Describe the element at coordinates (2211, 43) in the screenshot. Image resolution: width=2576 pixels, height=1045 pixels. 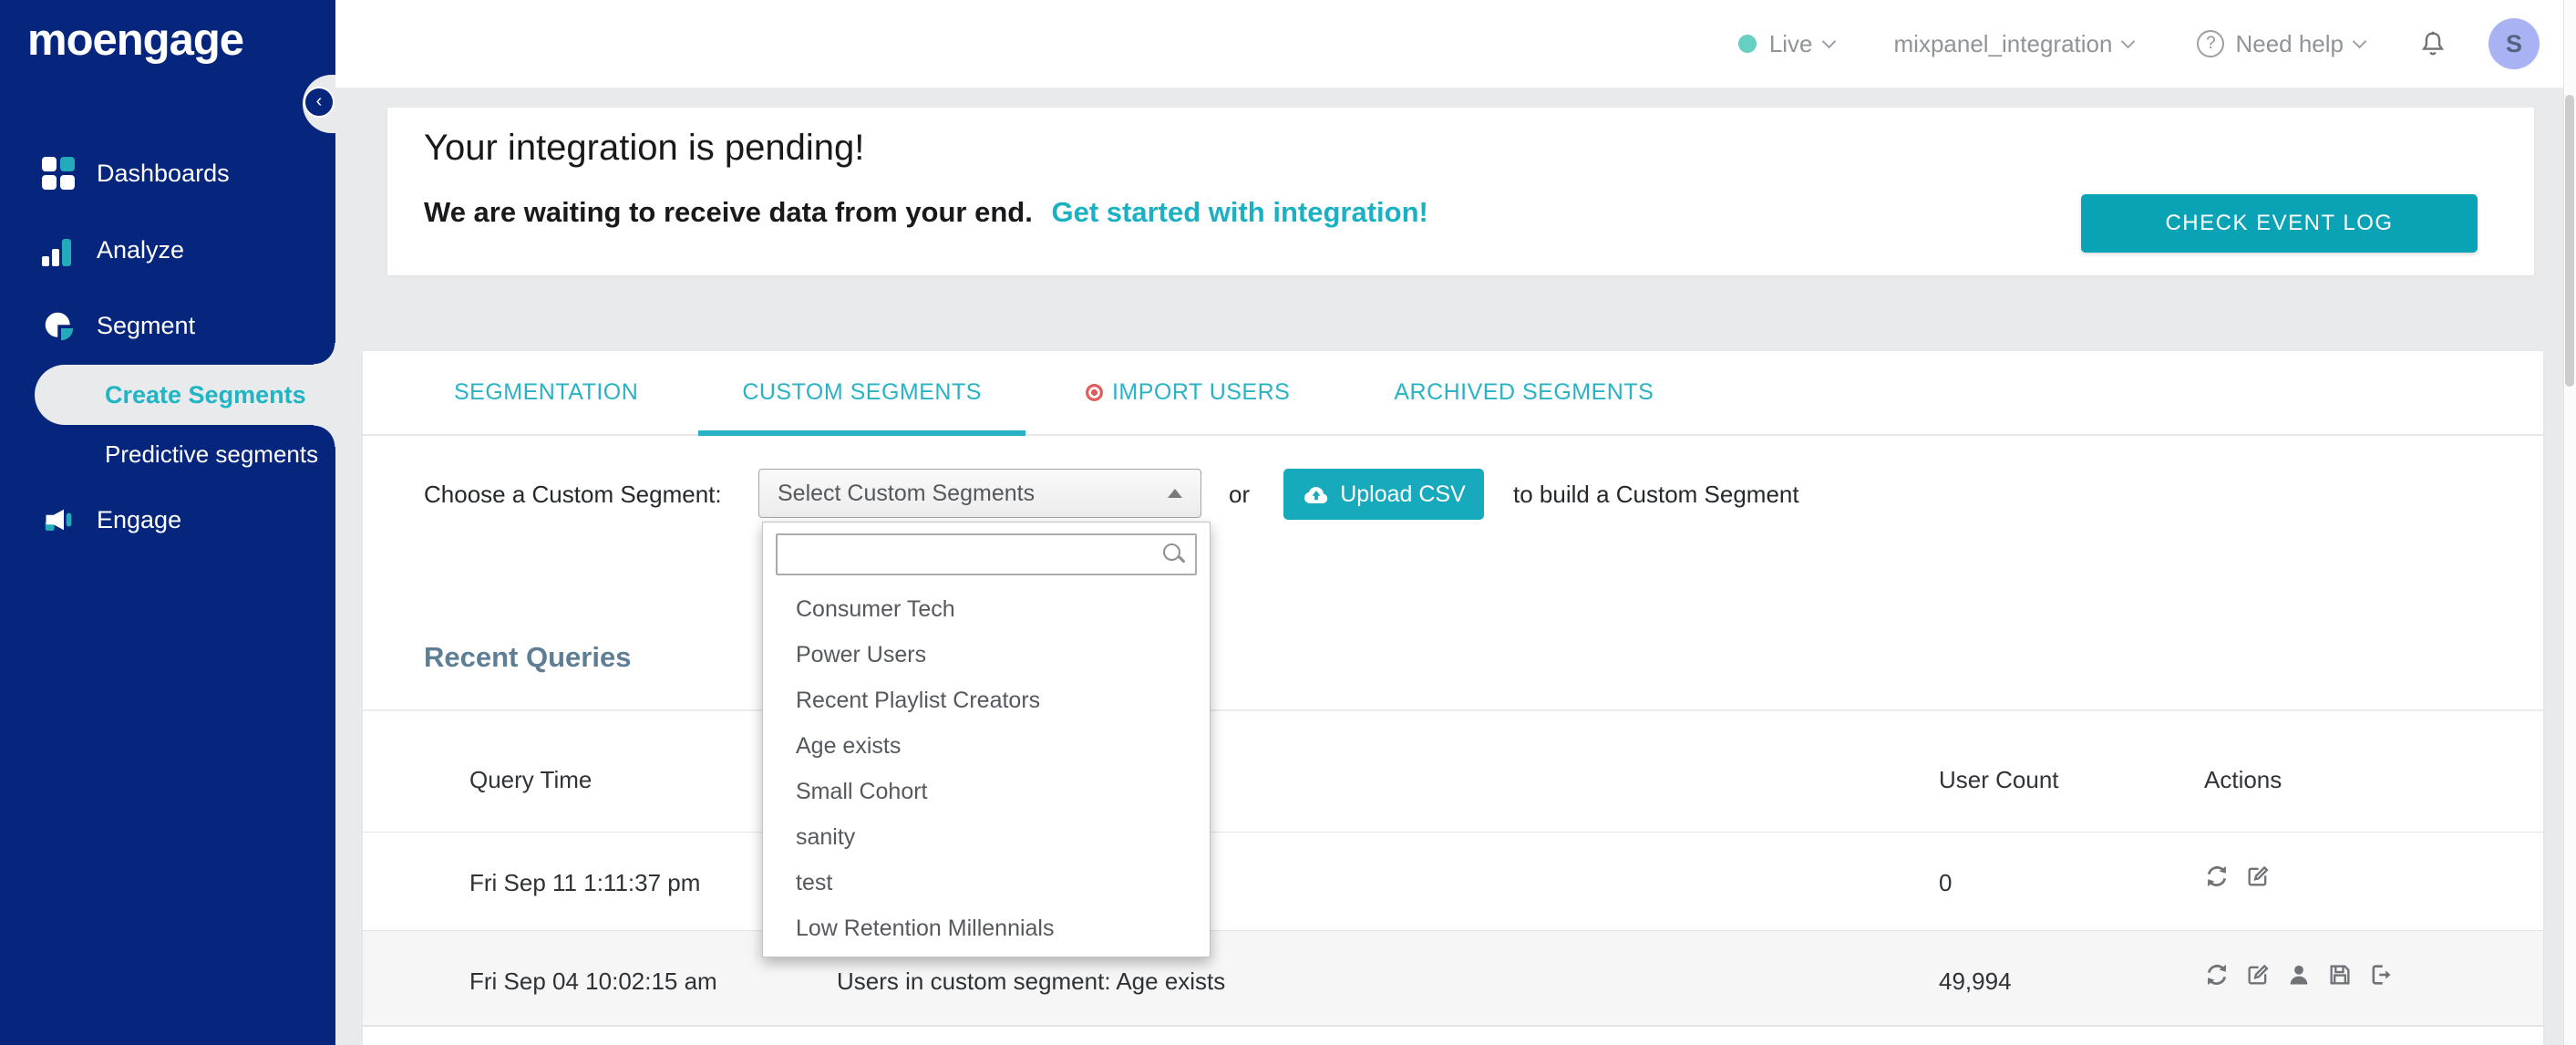
I see `question-circle-icon: ?` at that location.